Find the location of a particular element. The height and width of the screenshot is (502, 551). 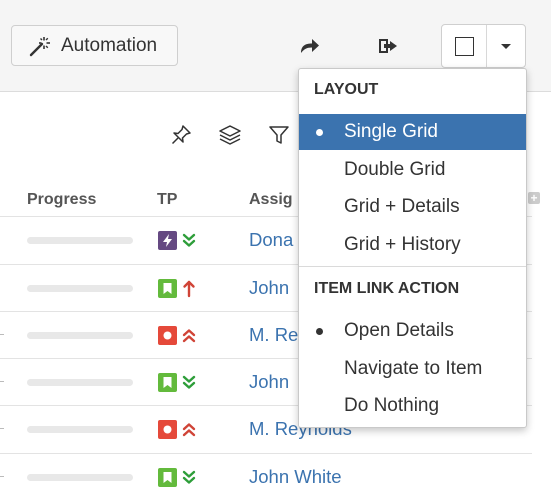

export-icon is located at coordinates (389, 46).